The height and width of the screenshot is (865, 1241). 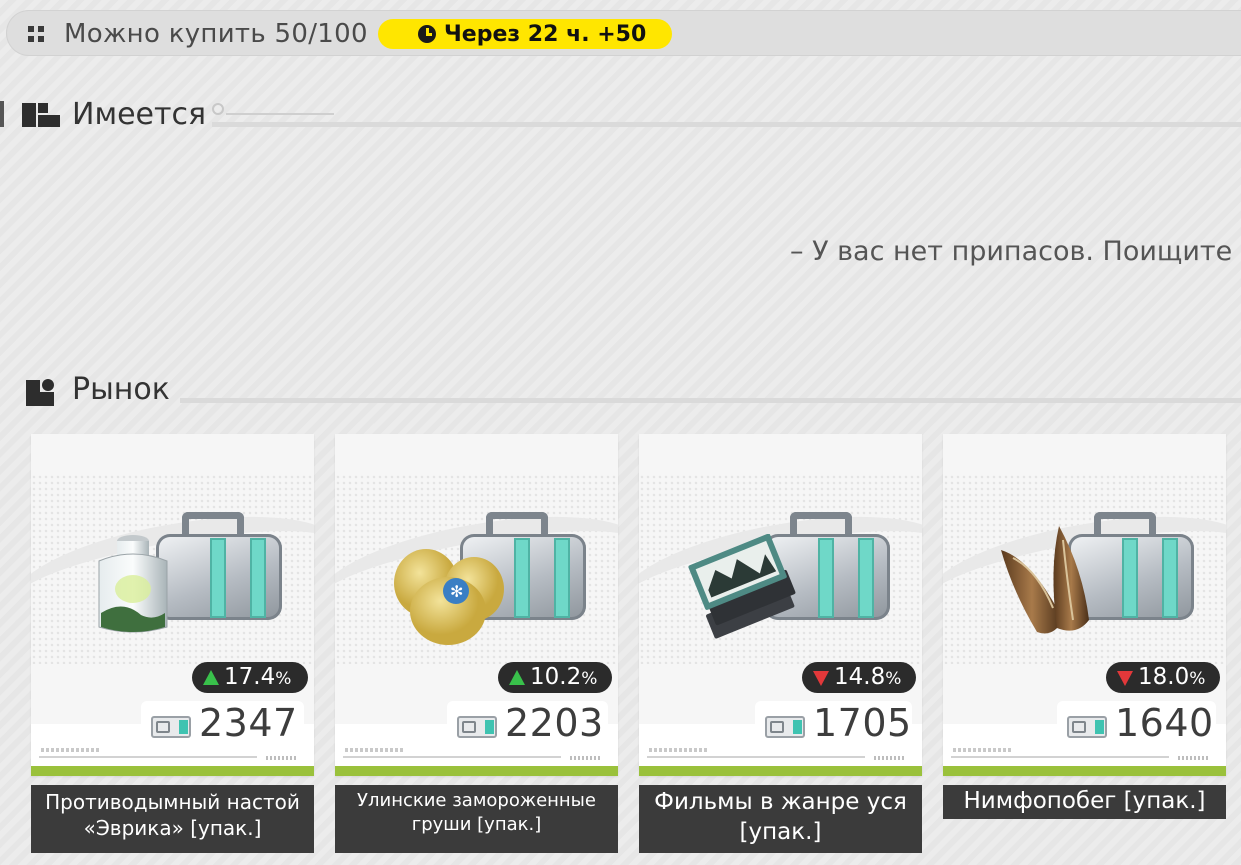 I want to click on market-item-card: 18.0% 1640, so click(x=1084, y=605).